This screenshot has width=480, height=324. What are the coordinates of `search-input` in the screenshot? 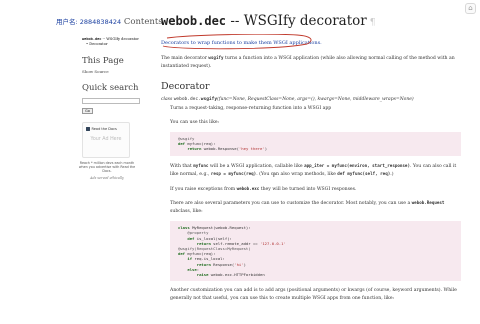 It's located at (111, 101).